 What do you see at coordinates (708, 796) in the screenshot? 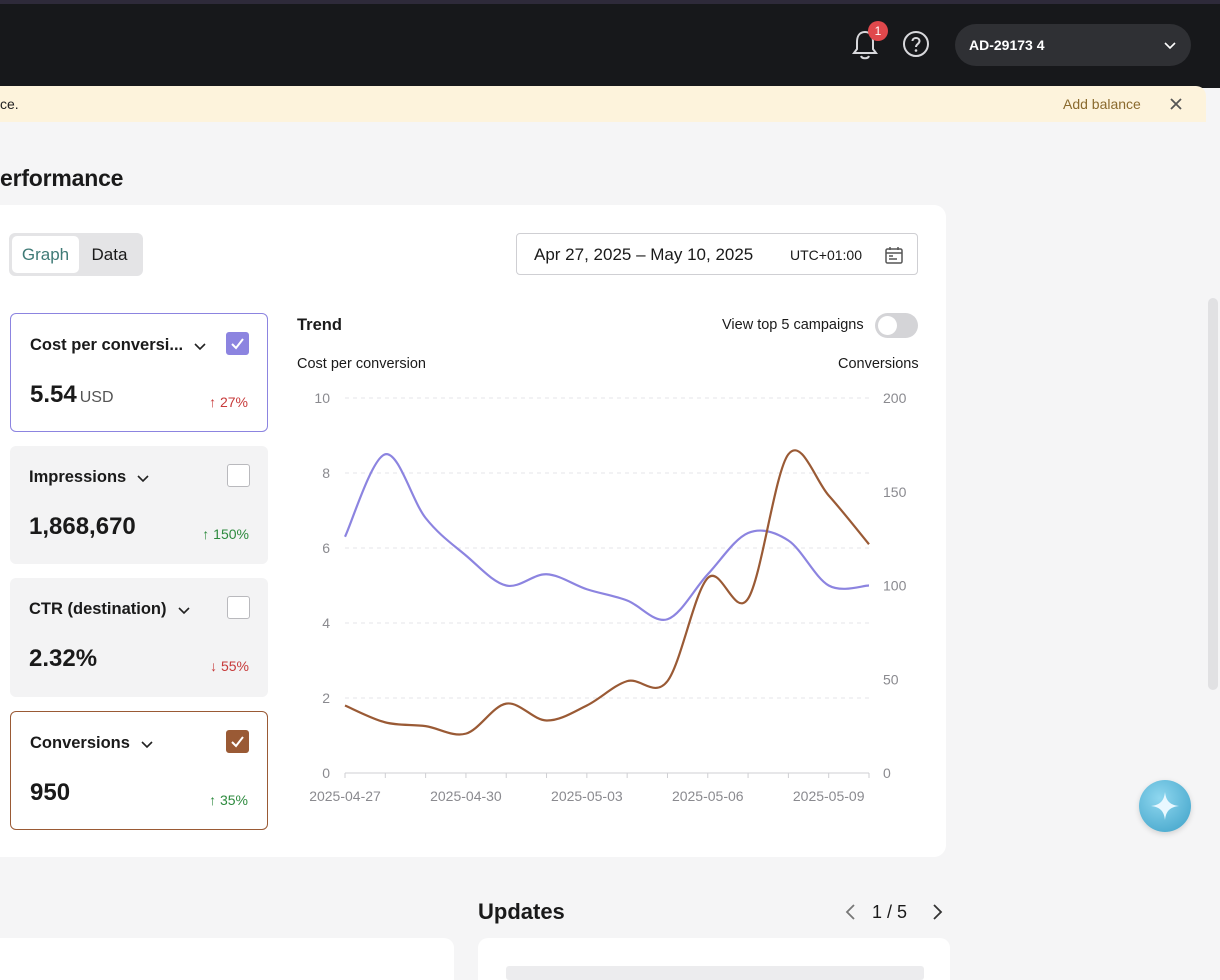
I see `x-tick-label: 2025-05-06` at bounding box center [708, 796].